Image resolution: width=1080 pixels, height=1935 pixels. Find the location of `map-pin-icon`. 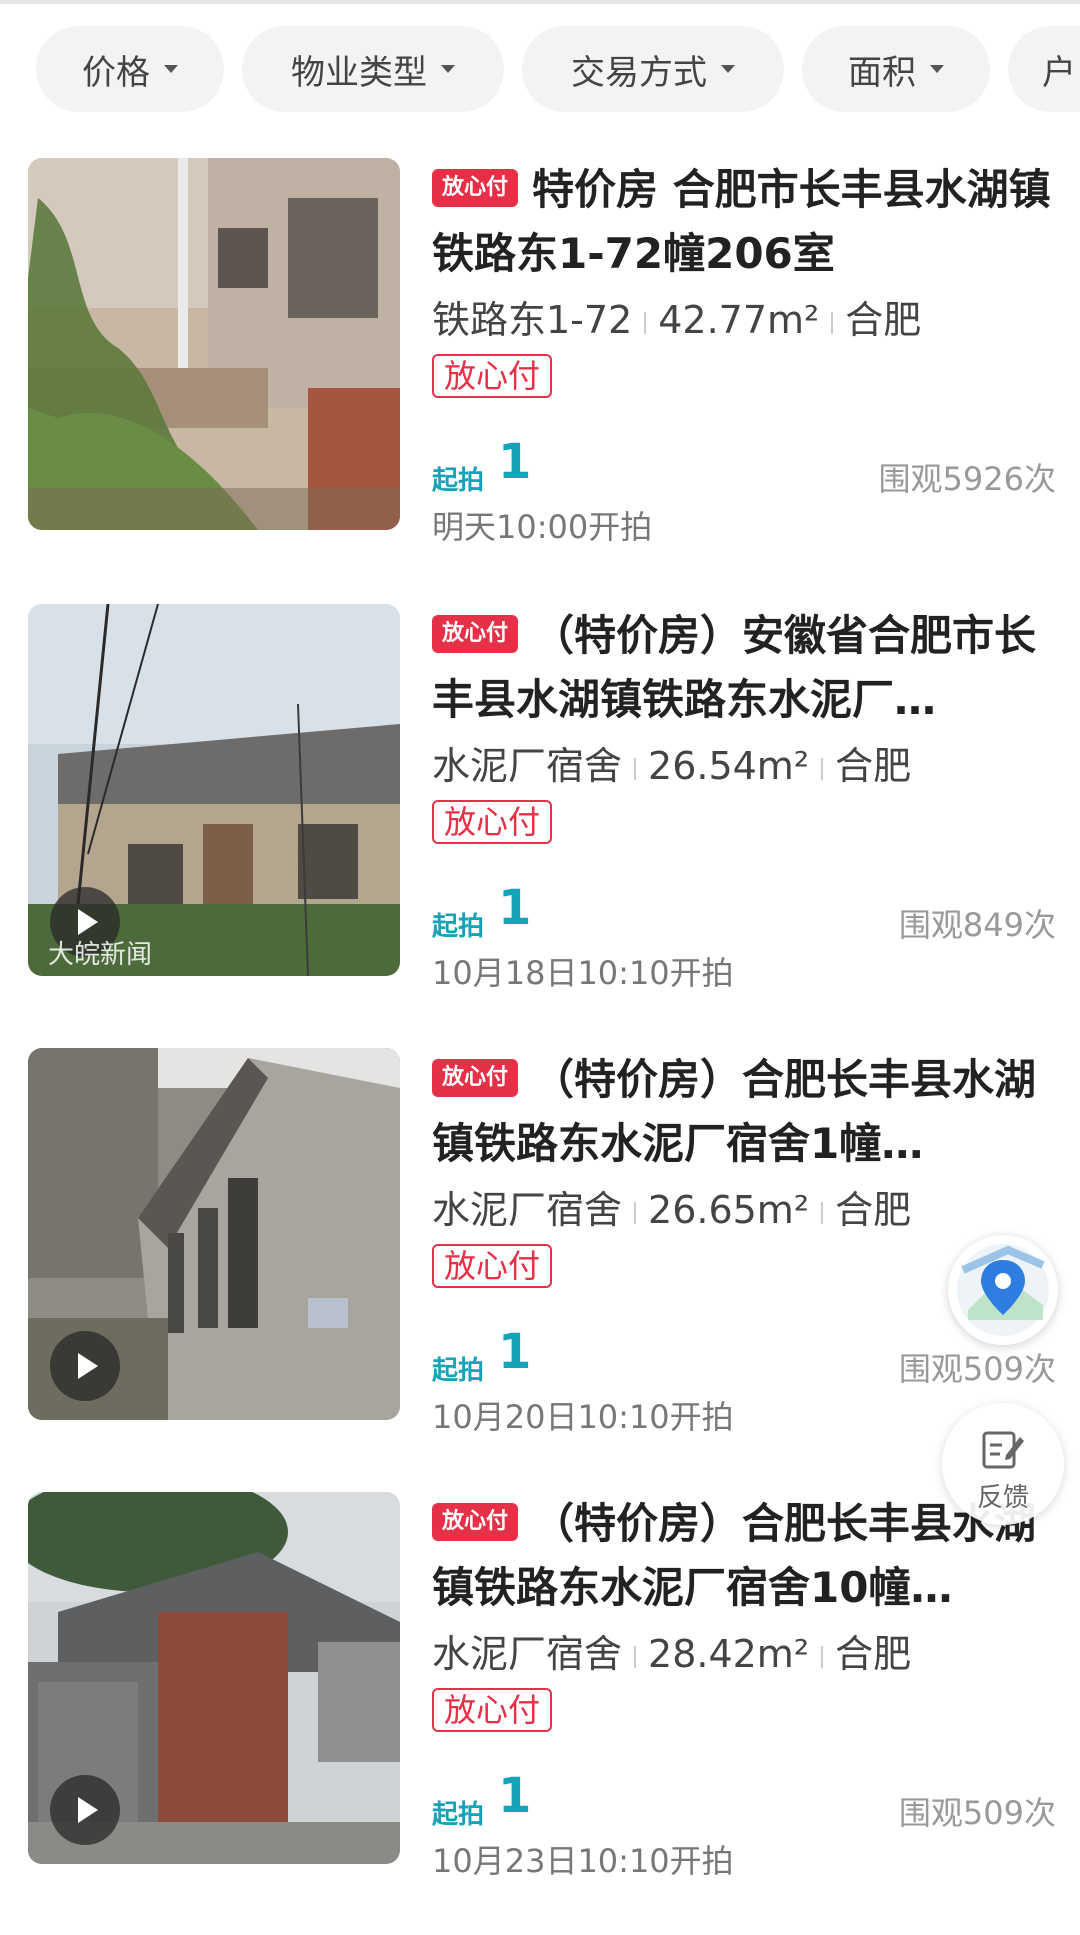

map-pin-icon is located at coordinates (1003, 1290).